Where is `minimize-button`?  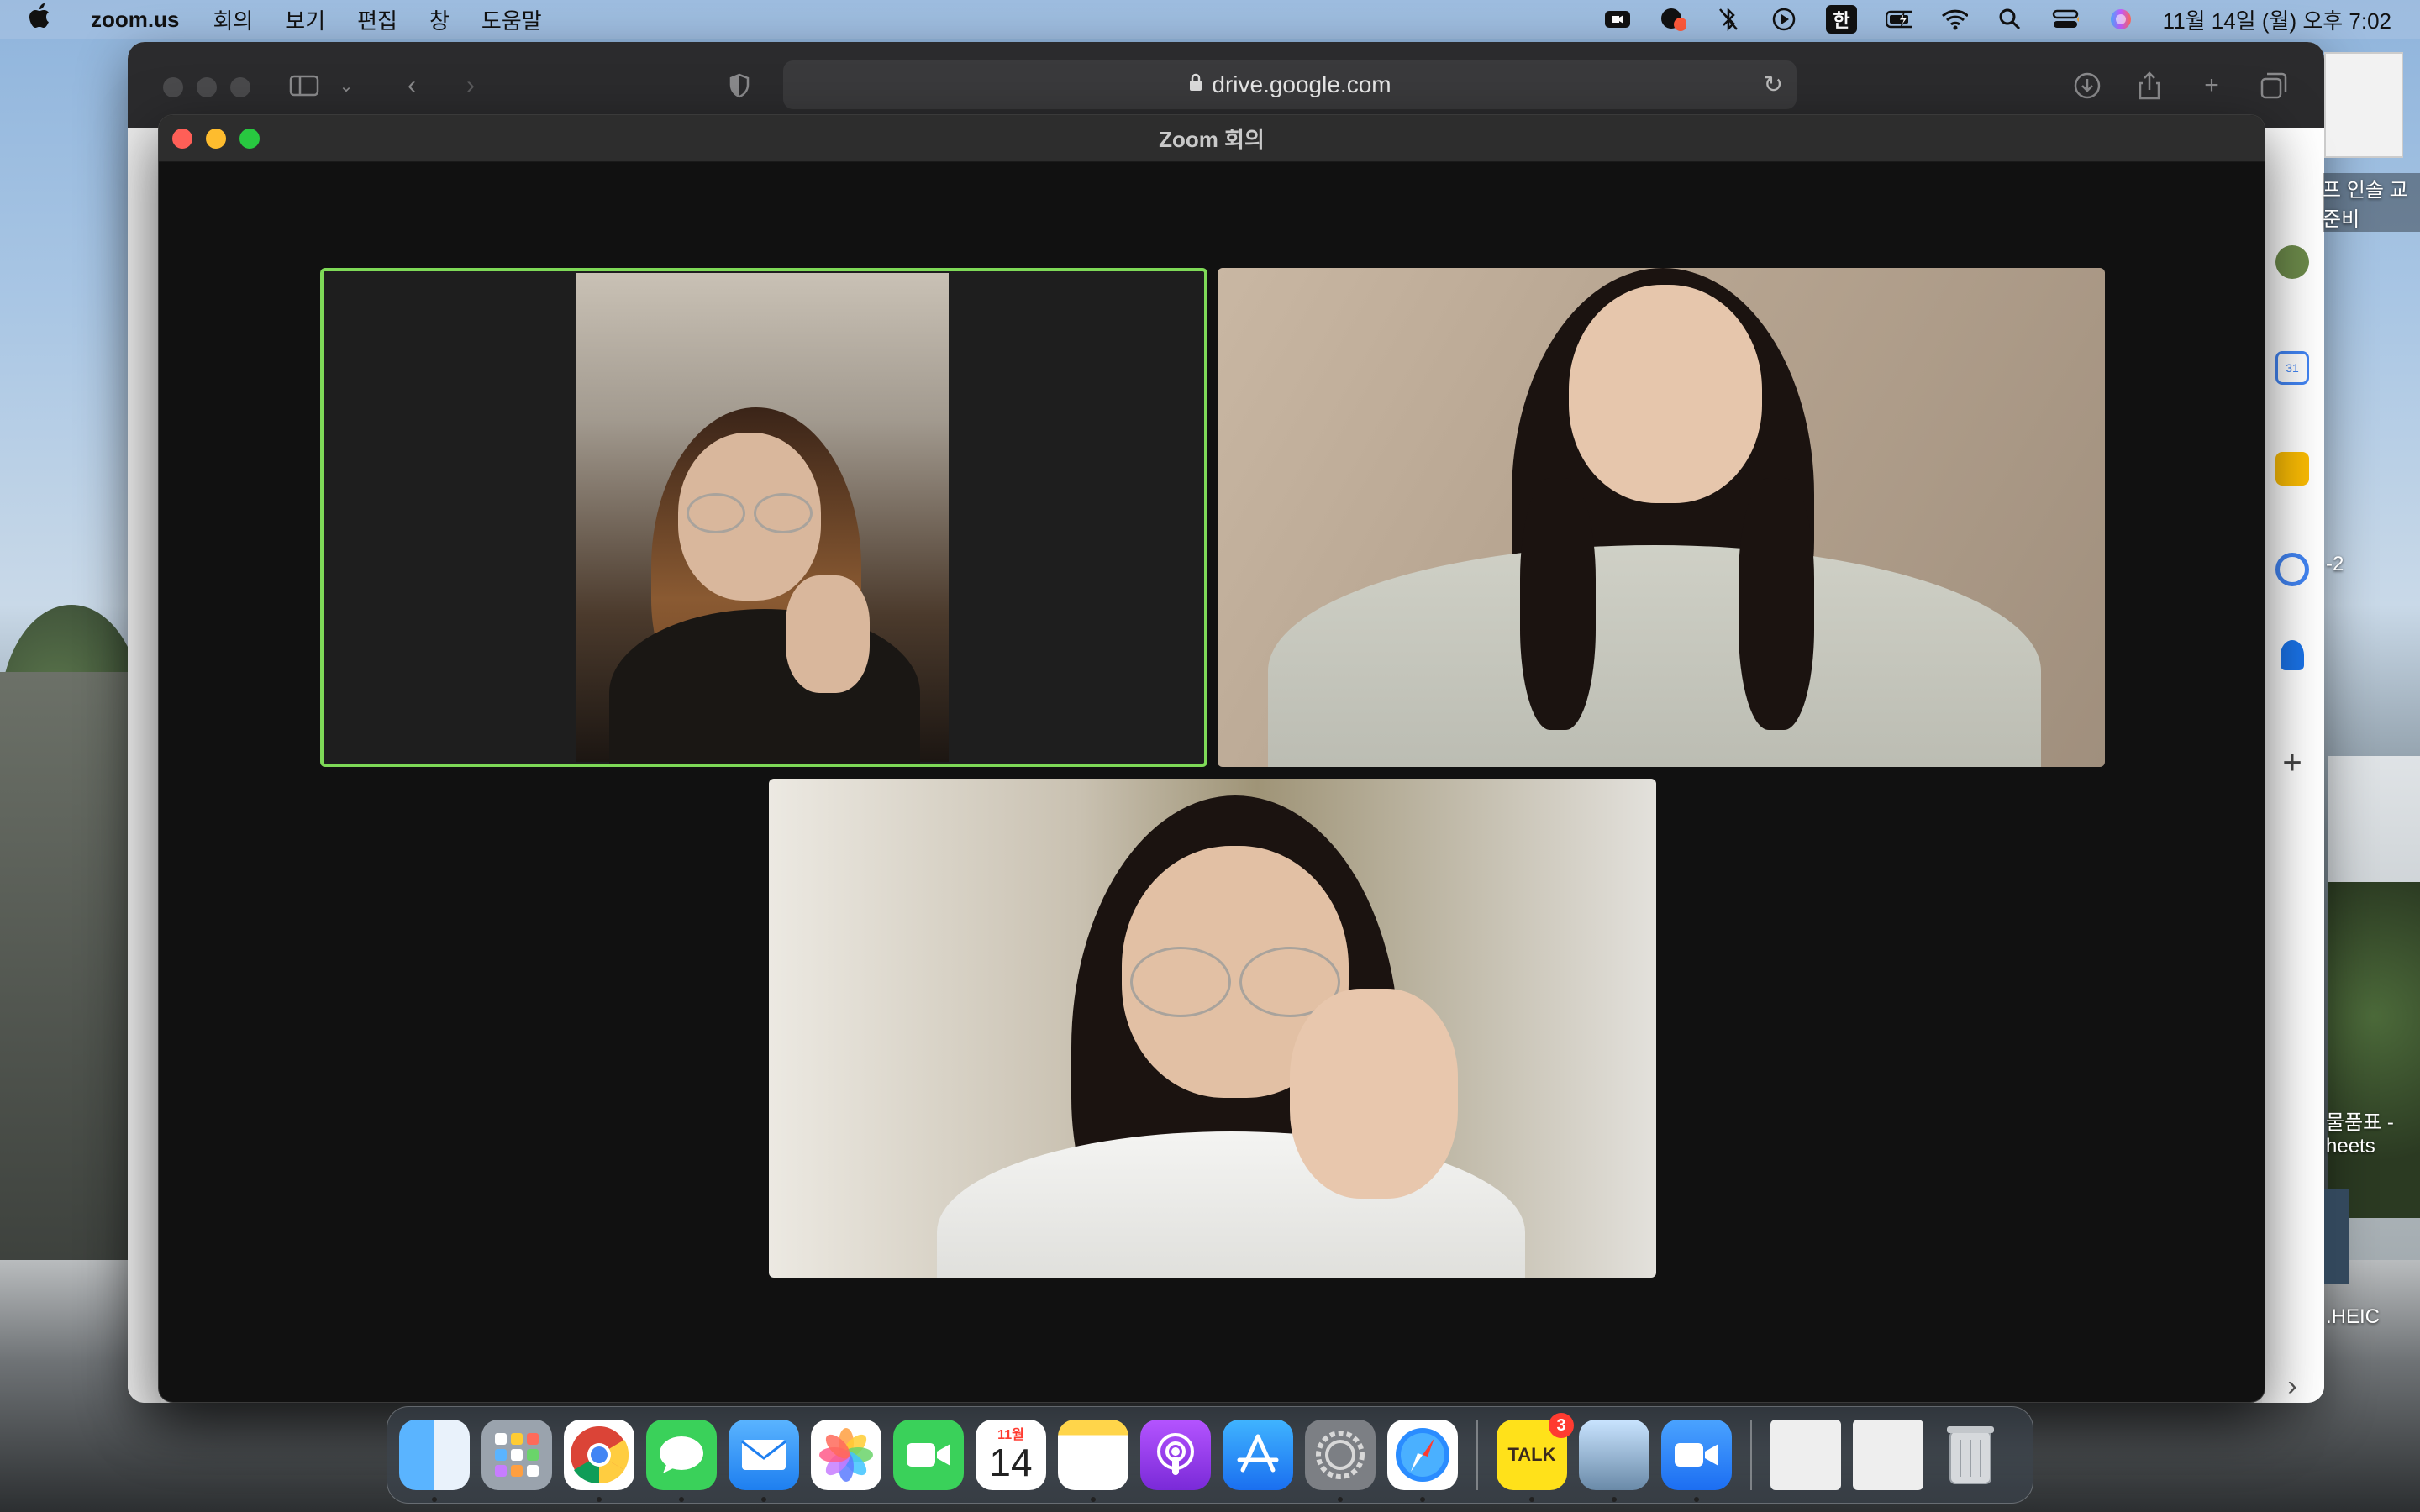 minimize-button is located at coordinates (216, 139).